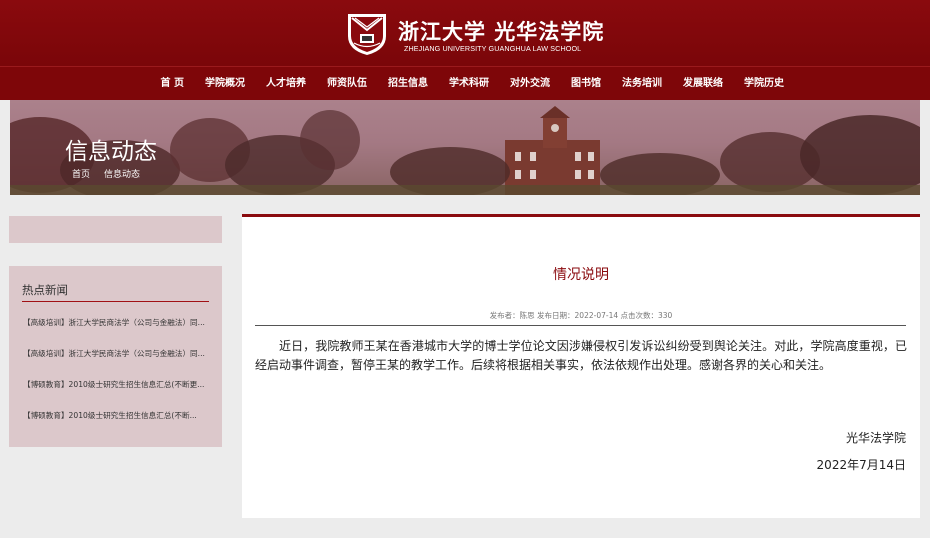  Describe the element at coordinates (641, 84) in the screenshot. I see `nav-item-8: 法务培训` at that location.